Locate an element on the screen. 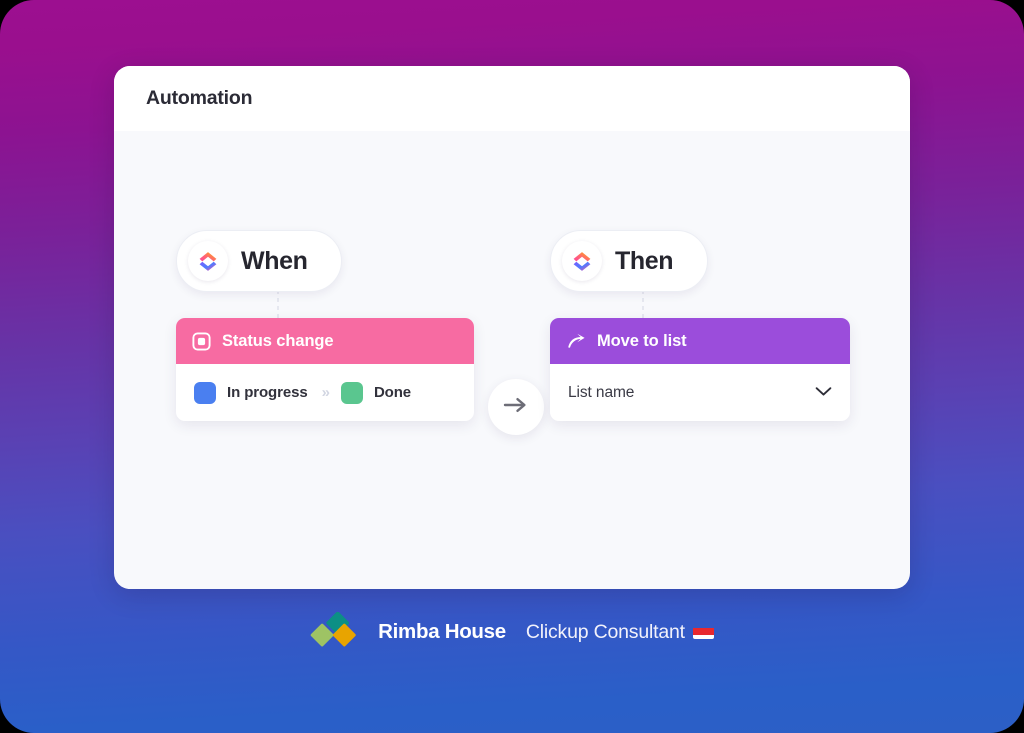 The image size is (1024, 733). double-chevron-right-icon: » is located at coordinates (325, 392).